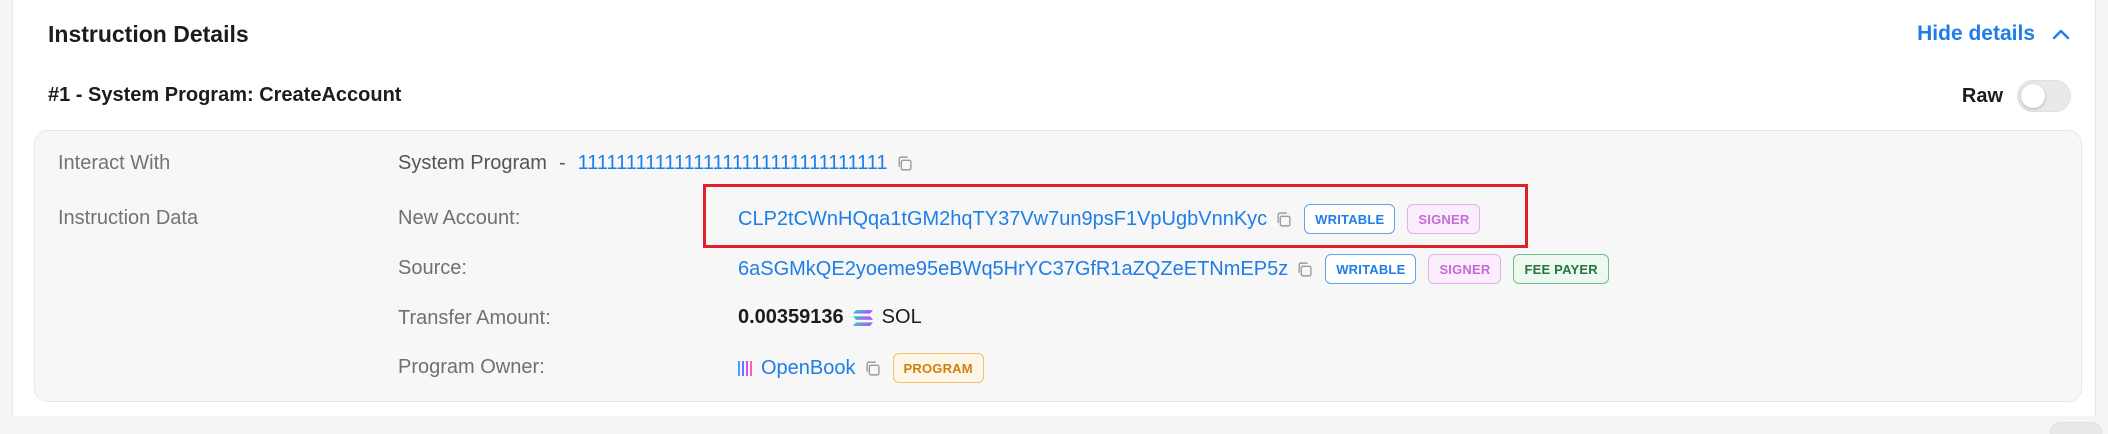 The height and width of the screenshot is (434, 2108). I want to click on toggle-partial, so click(2076, 428).